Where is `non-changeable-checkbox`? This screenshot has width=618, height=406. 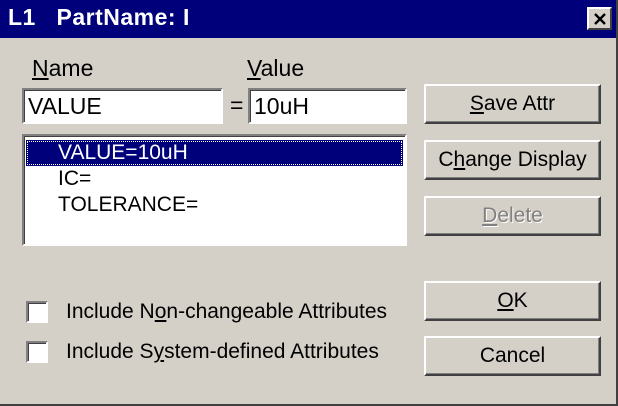
non-changeable-checkbox is located at coordinates (37, 312).